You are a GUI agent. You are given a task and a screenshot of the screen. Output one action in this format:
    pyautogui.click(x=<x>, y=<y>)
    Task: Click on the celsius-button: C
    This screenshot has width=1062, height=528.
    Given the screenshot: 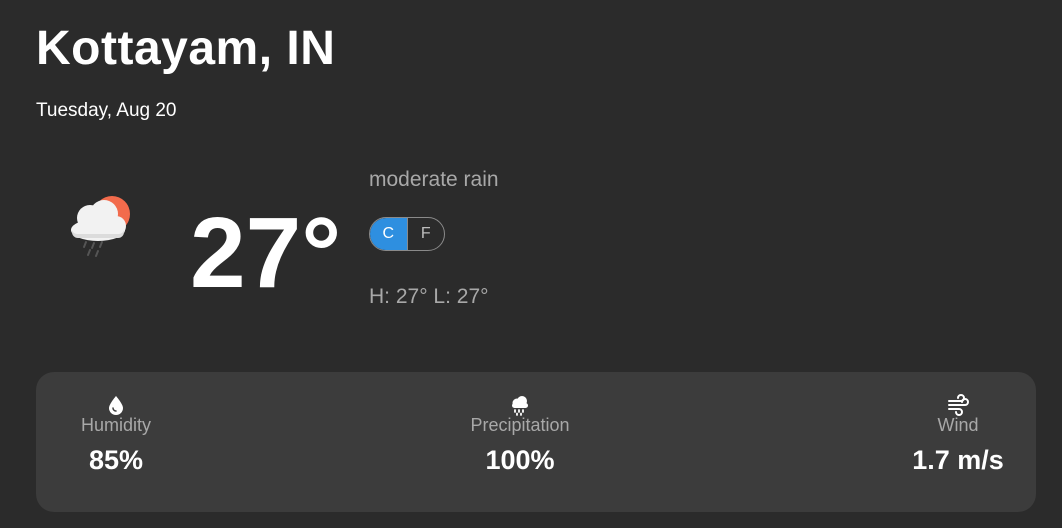 What is the action you would take?
    pyautogui.click(x=388, y=234)
    